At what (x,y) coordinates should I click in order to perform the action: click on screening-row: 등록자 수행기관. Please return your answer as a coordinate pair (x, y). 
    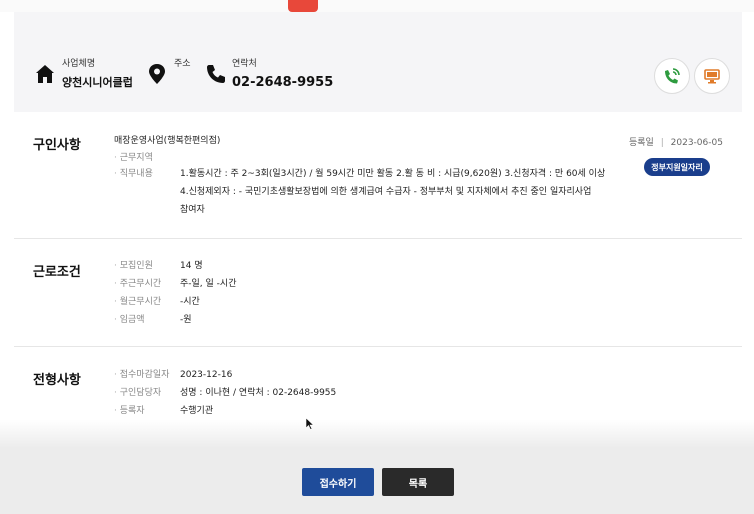
    Looking at the image, I should click on (163, 411).